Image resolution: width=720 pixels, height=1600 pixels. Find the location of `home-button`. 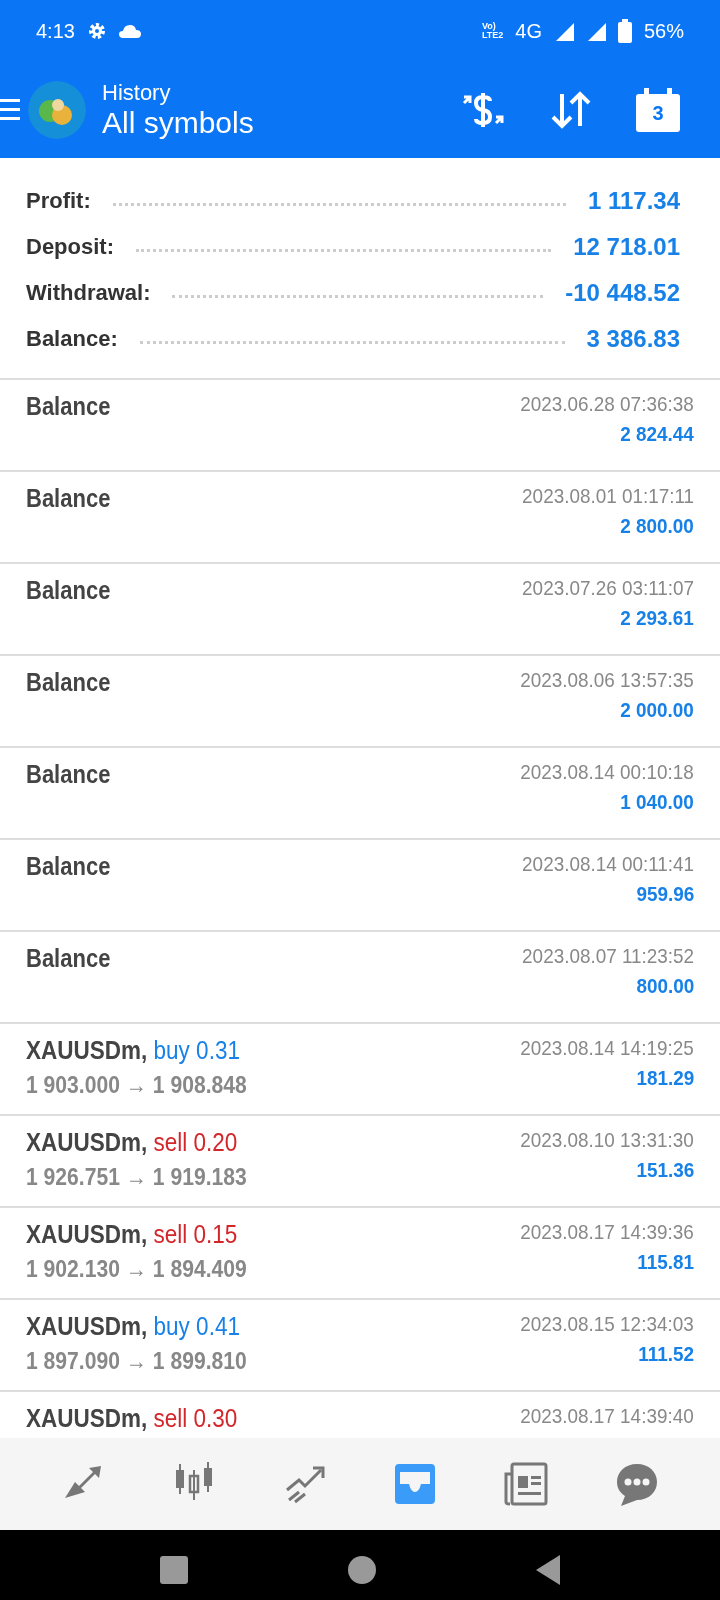

home-button is located at coordinates (362, 1570).